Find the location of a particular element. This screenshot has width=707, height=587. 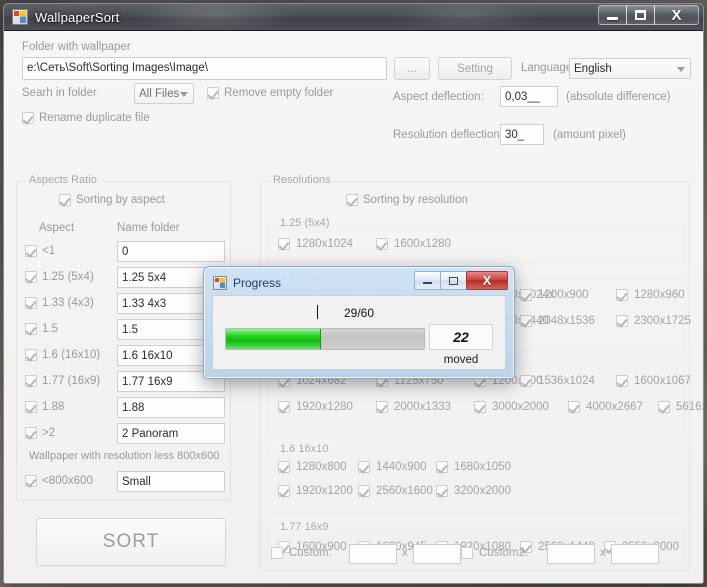

res-label-1680x1050: 1680x1050 is located at coordinates (482, 467).